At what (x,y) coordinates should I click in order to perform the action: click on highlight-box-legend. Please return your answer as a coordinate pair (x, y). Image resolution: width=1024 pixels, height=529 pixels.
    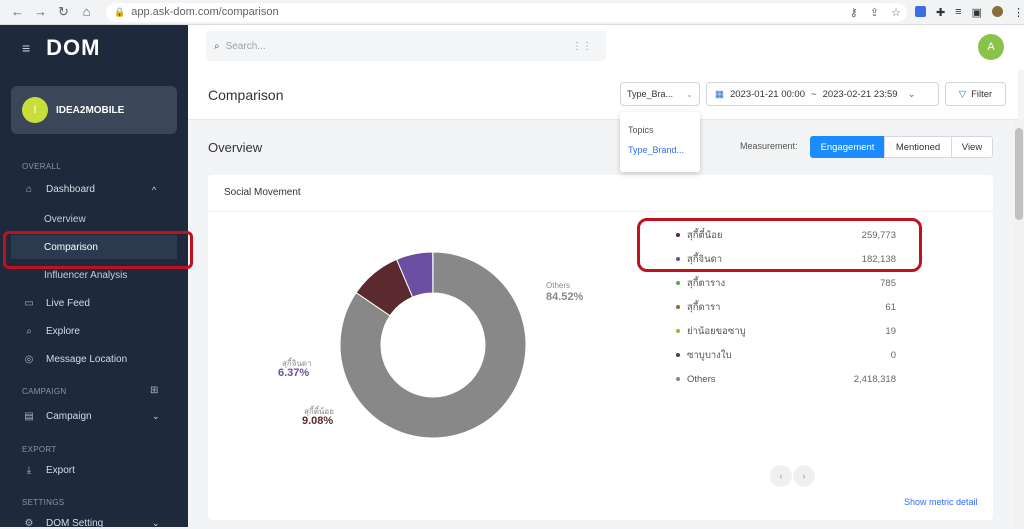
    Looking at the image, I should click on (779, 245).